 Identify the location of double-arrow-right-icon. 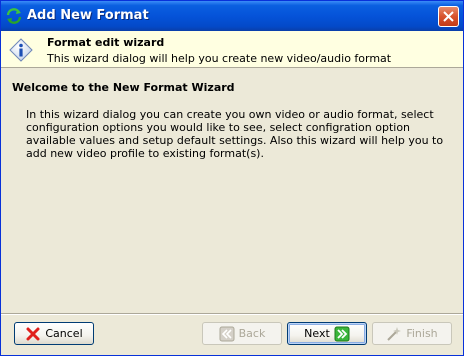
(342, 334).